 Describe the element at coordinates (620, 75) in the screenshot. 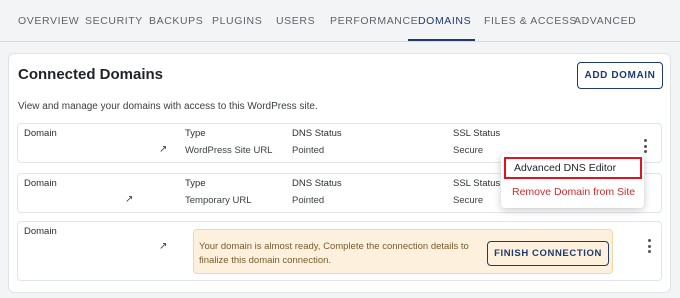

I see `add-domain-button: ADD DOMAIN` at that location.